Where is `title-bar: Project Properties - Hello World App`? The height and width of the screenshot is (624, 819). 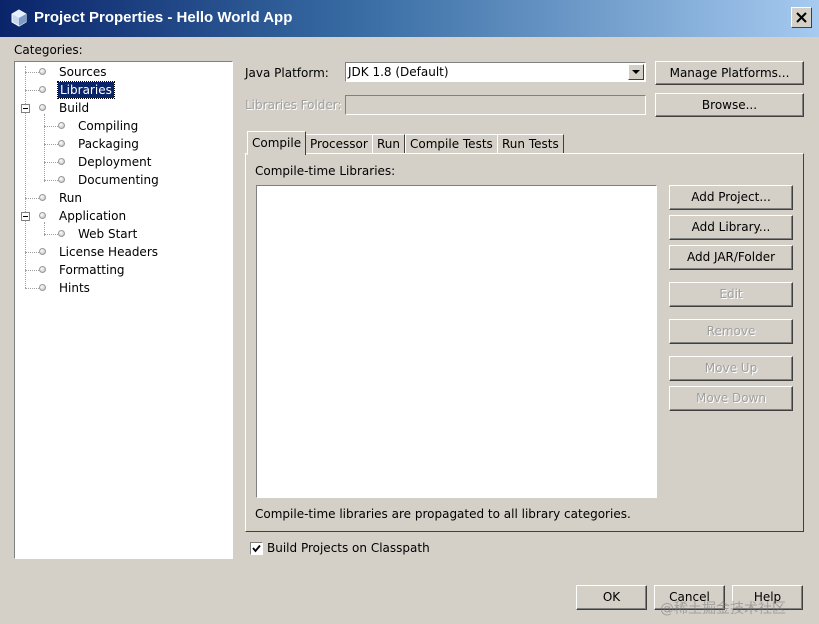
title-bar: Project Properties - Hello World App is located at coordinates (409, 18).